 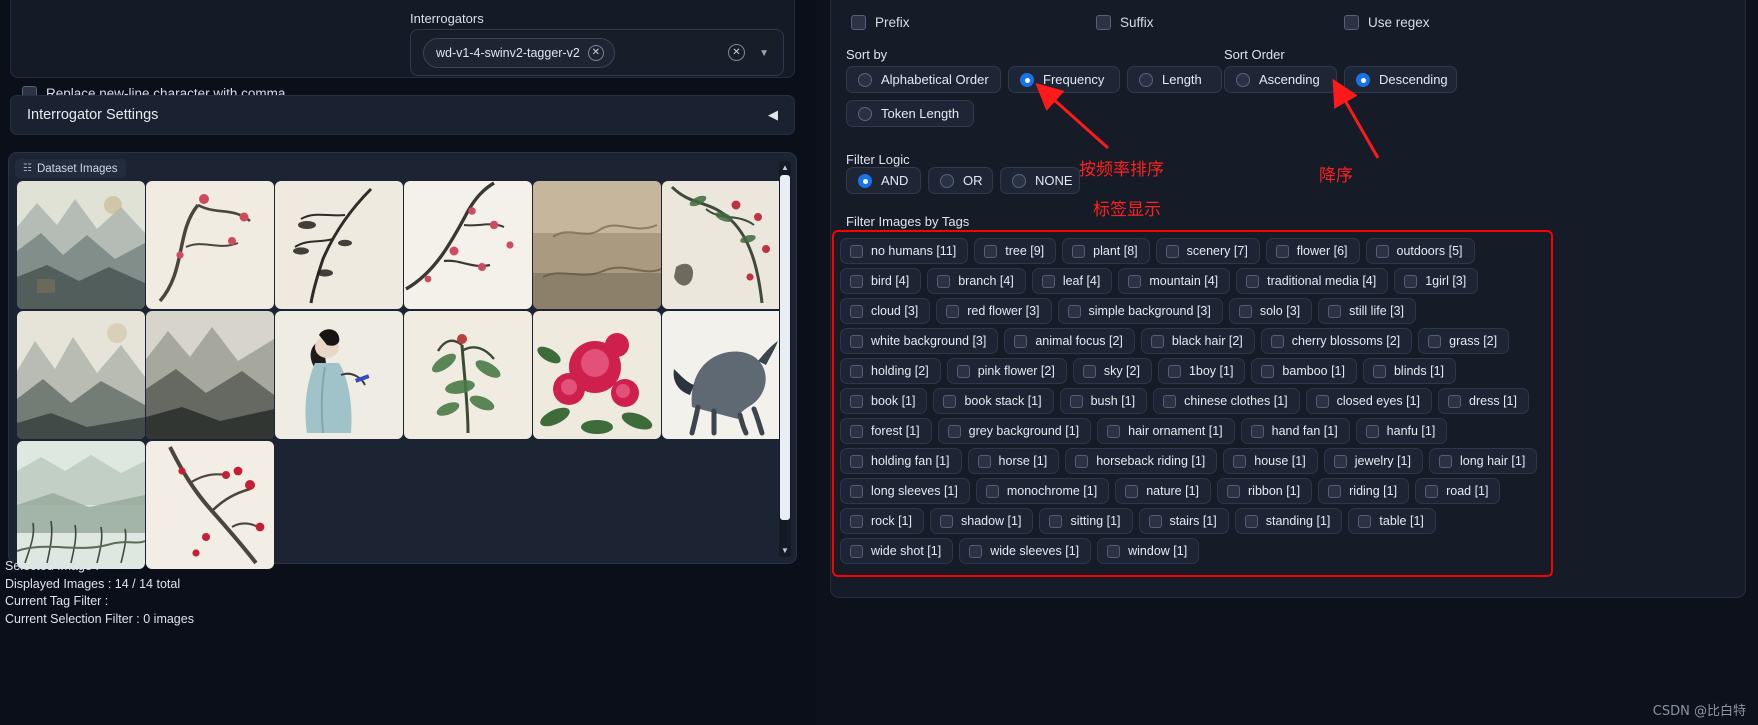 What do you see at coordinates (890, 371) in the screenshot?
I see `tag-chip: holding [2]` at bounding box center [890, 371].